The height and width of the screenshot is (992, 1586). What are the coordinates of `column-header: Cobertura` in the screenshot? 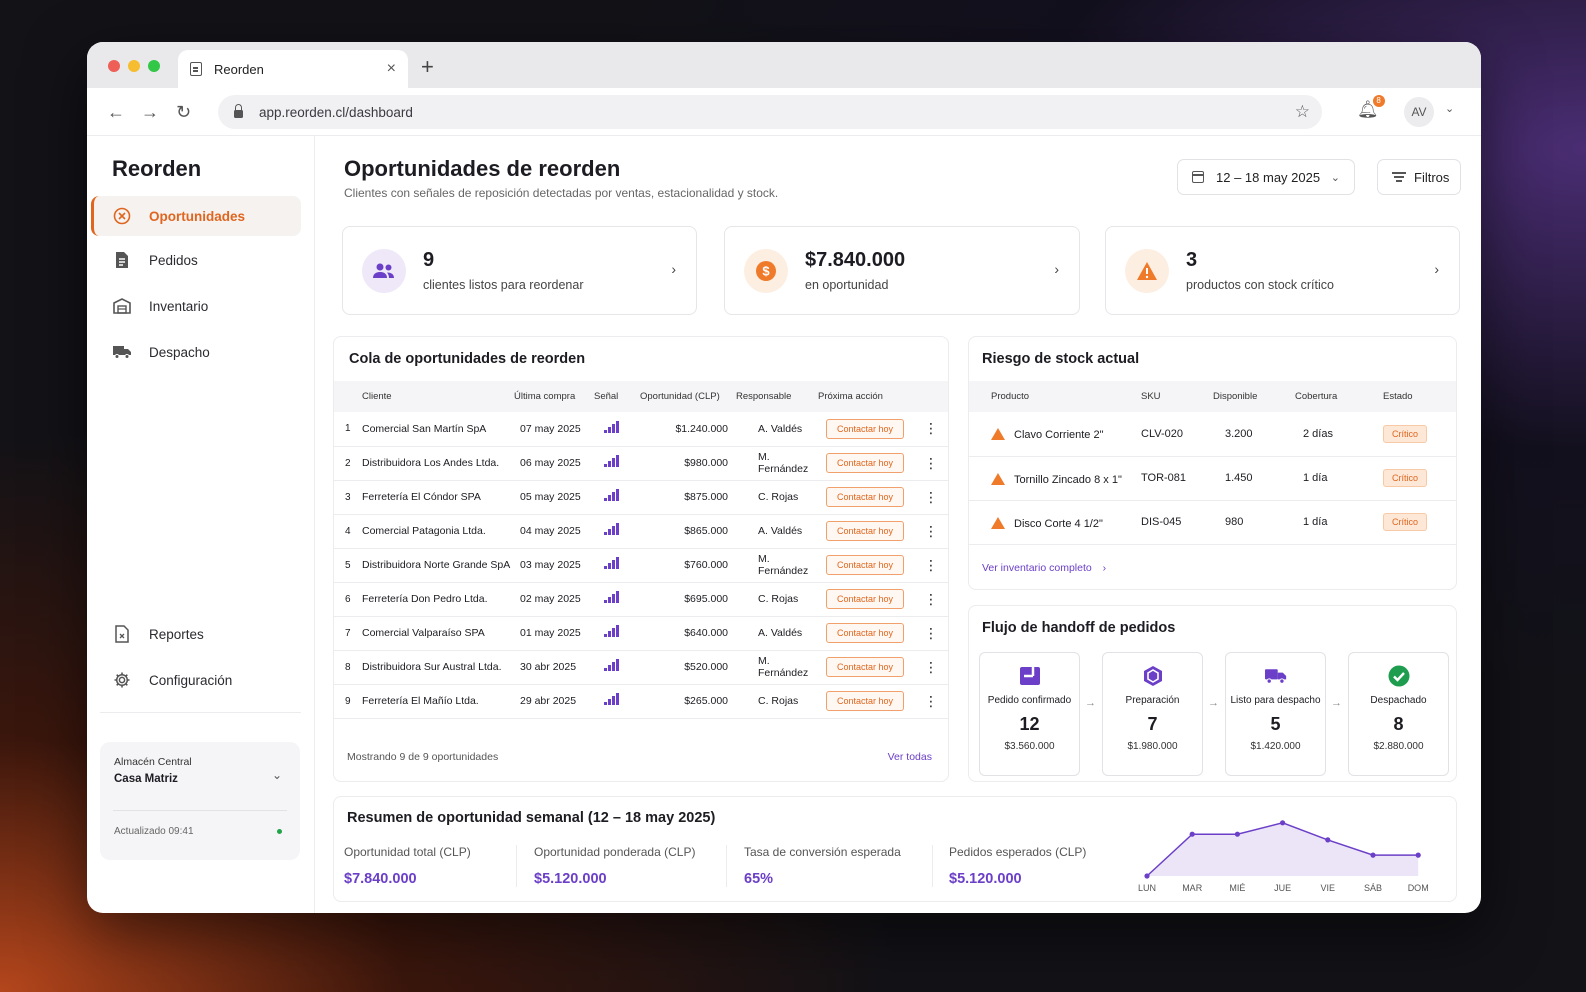 It's located at (1339, 396).